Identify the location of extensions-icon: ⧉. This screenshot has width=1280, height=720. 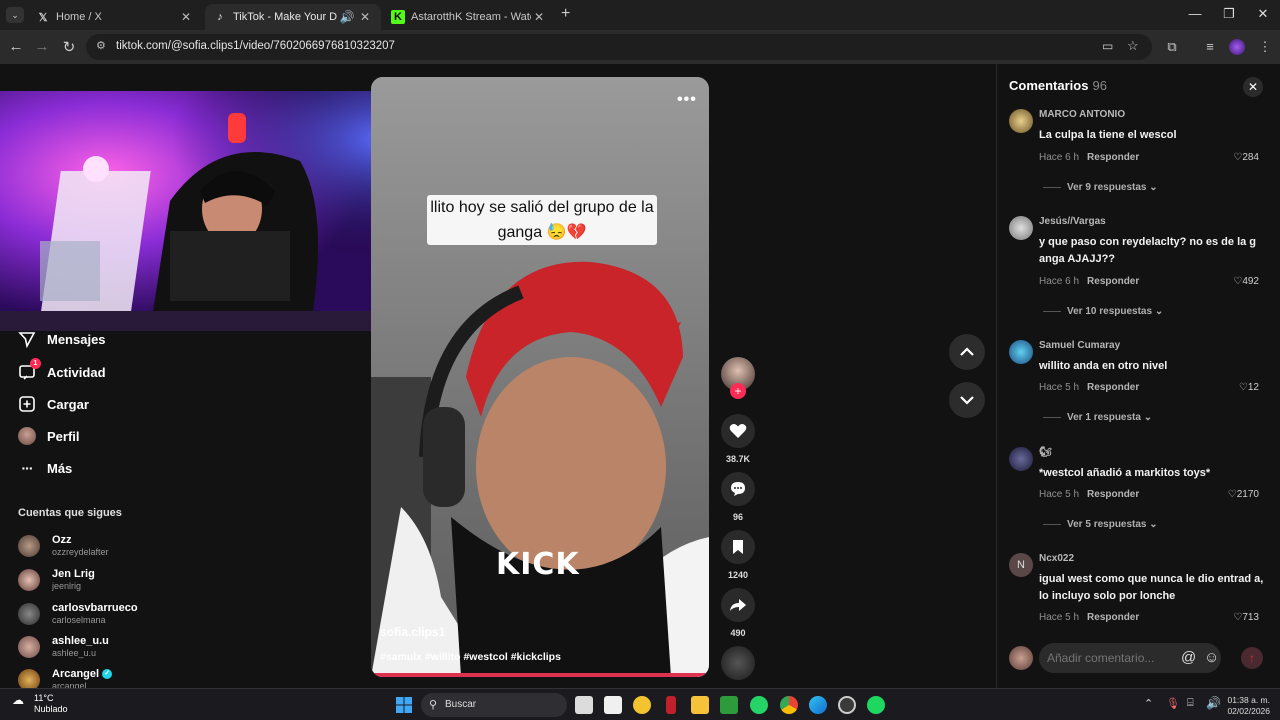
(1172, 47).